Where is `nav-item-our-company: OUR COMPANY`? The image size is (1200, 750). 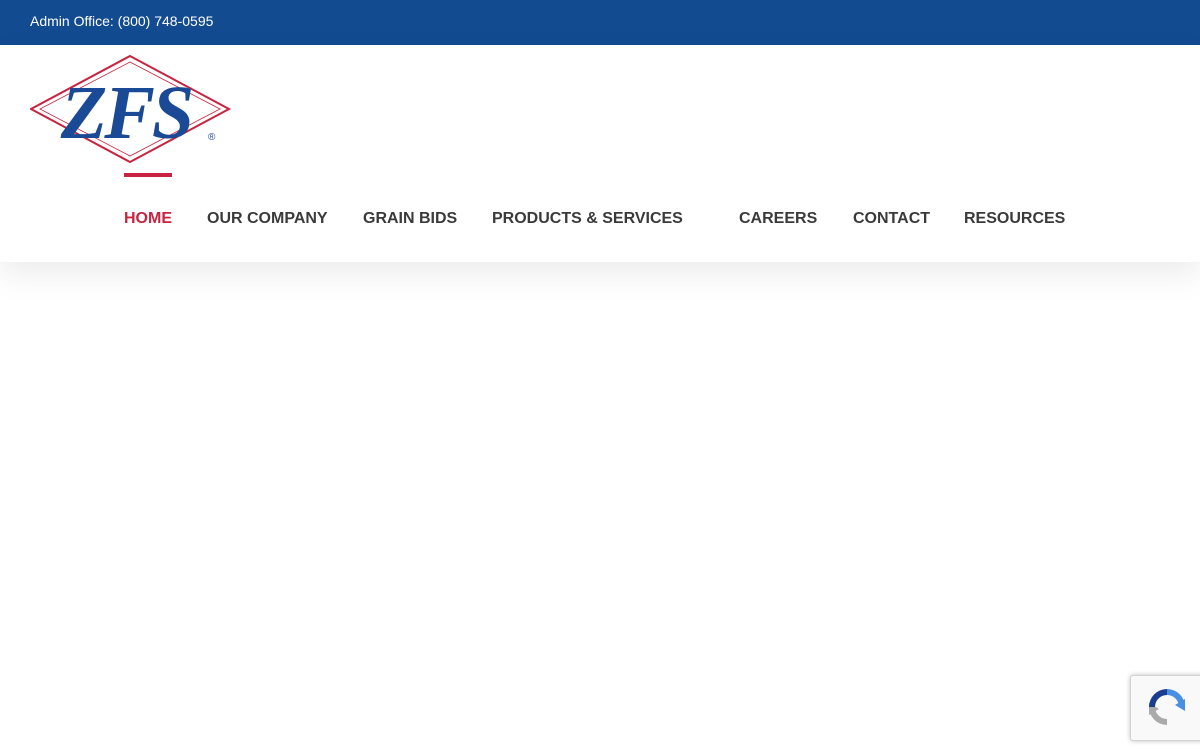
nav-item-our-company: OUR COMPANY is located at coordinates (267, 219).